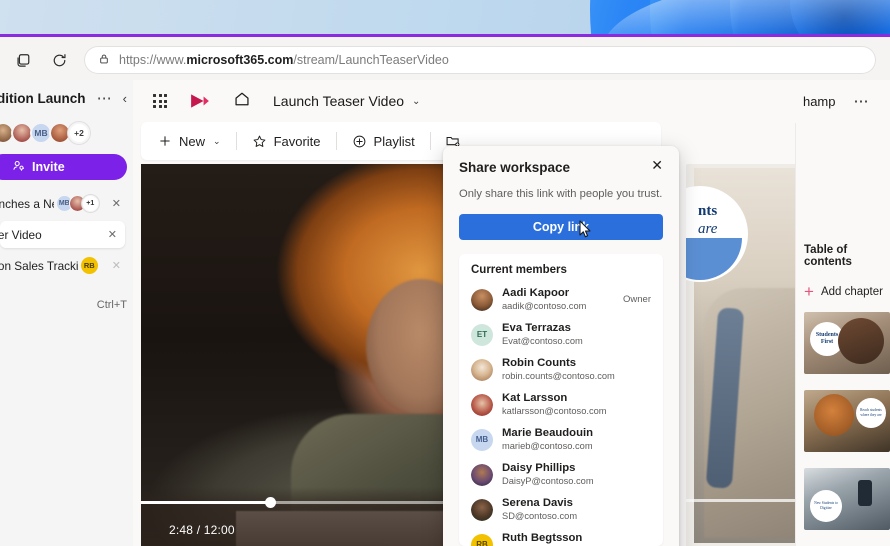 The image size is (890, 546). I want to click on workspace-tab-2: tion Sales Tracking RB ✕, so click(64, 265).